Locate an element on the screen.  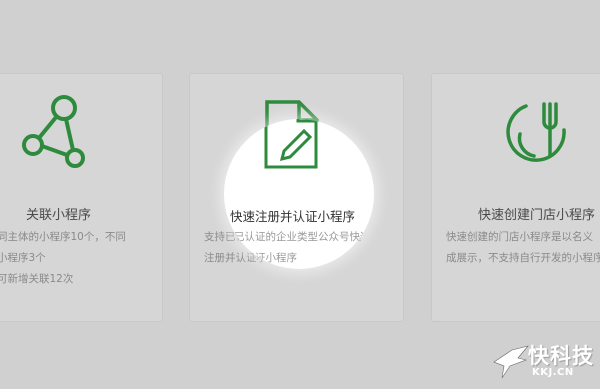
card-desc-line: 支持已认证的企业类型公众号快速 is located at coordinates (297, 237).